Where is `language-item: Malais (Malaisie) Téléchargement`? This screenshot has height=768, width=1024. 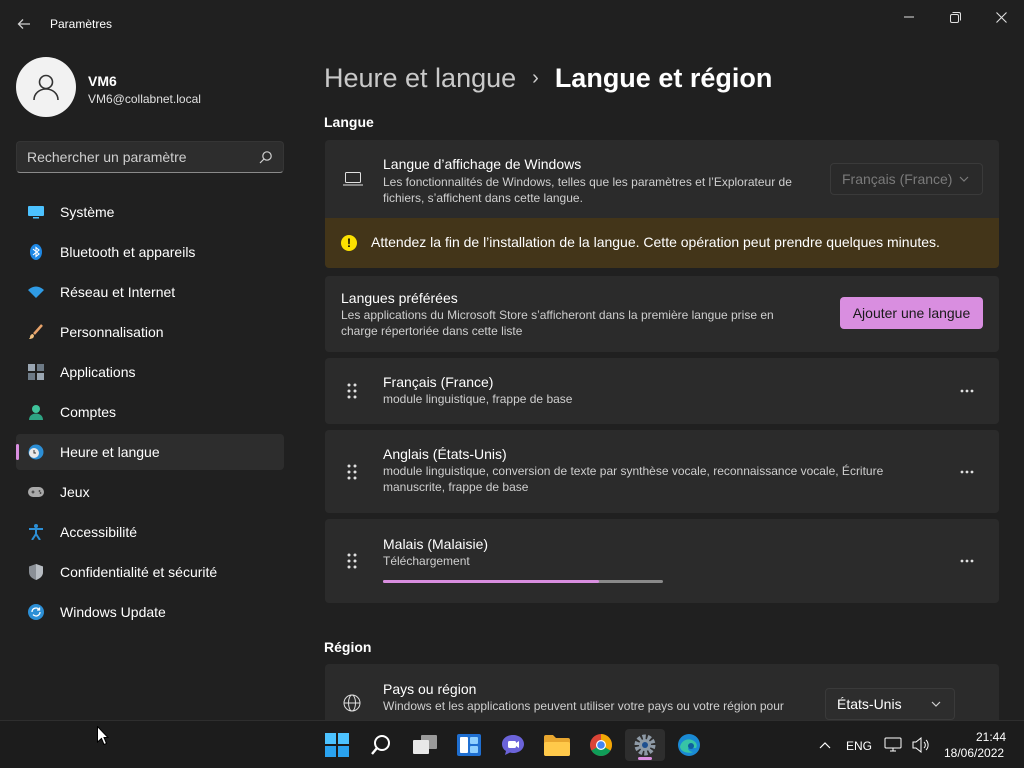
language-item: Malais (Malaisie) Téléchargement is located at coordinates (662, 561).